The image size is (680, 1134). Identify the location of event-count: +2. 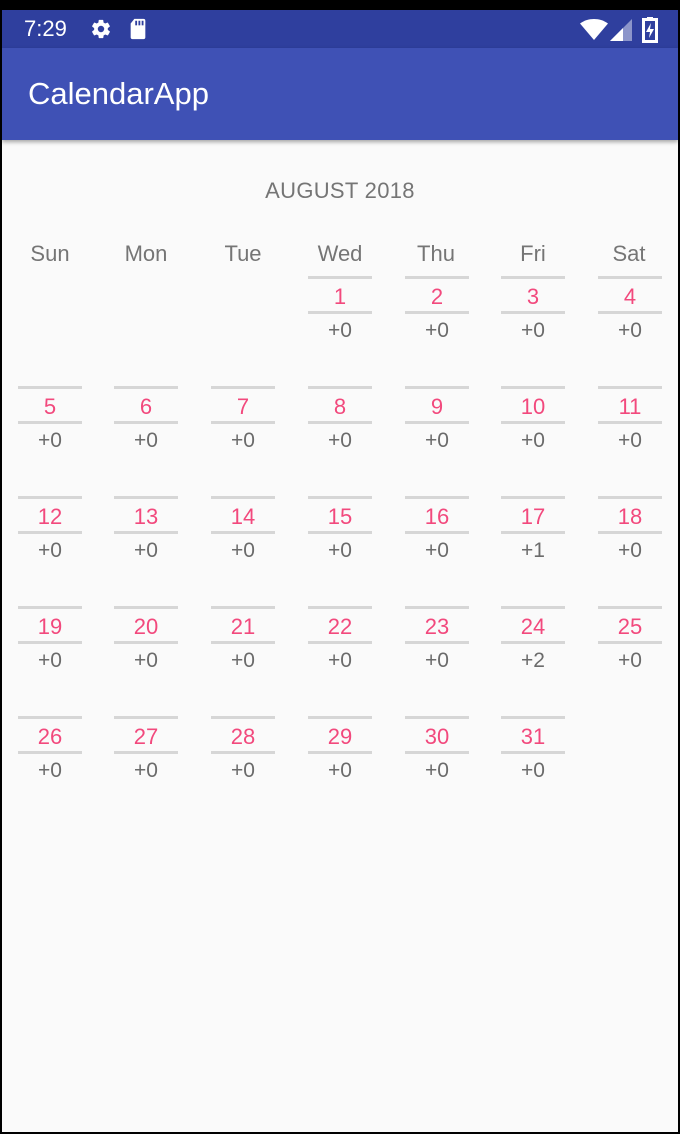
(533, 660).